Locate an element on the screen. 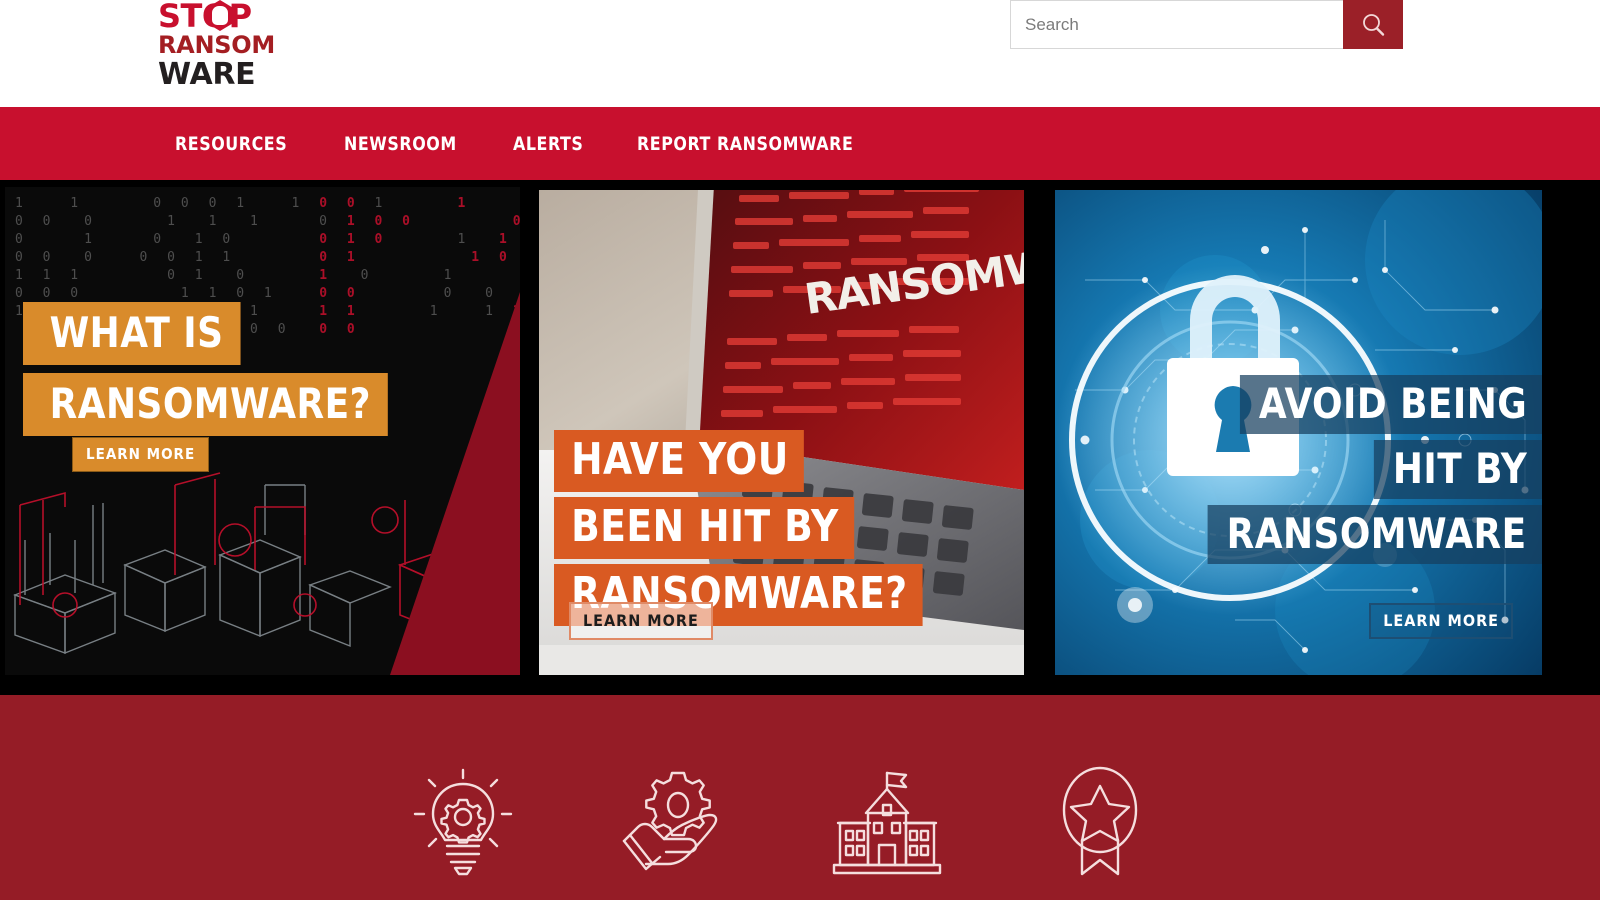 The height and width of the screenshot is (900, 1600). site-logo: STOP RANSOM WARE is located at coordinates (217, 46).